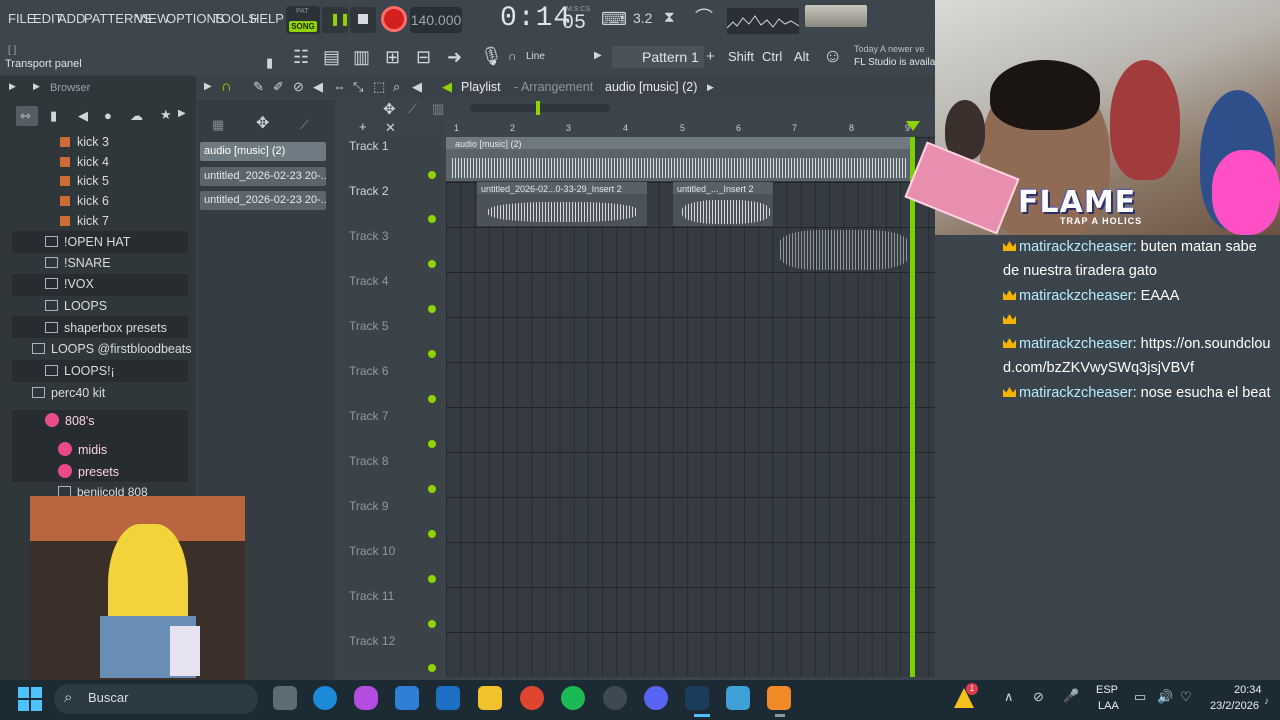 The width and height of the screenshot is (1280, 720). Describe the element at coordinates (83, 115) in the screenshot. I see `speaker-icon: ◀` at that location.